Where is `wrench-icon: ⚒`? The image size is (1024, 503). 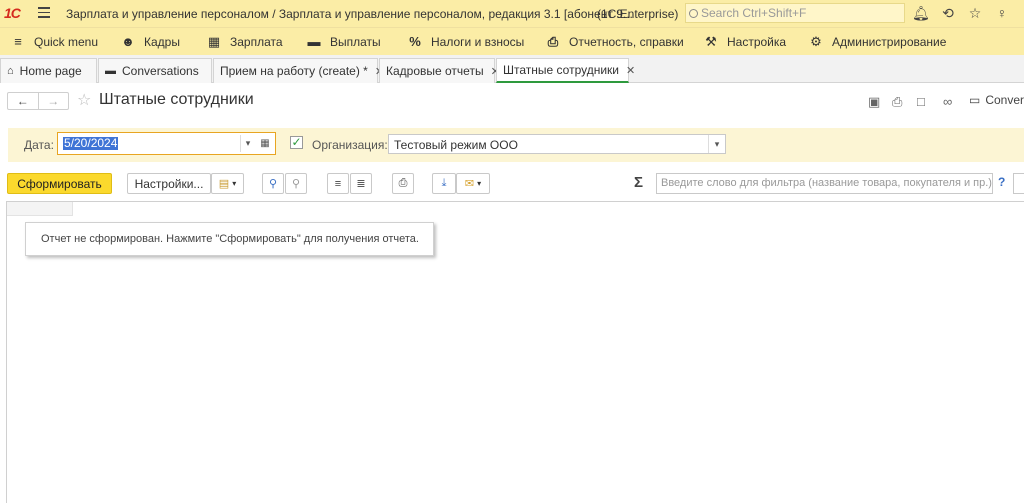 wrench-icon: ⚒ is located at coordinates (711, 41).